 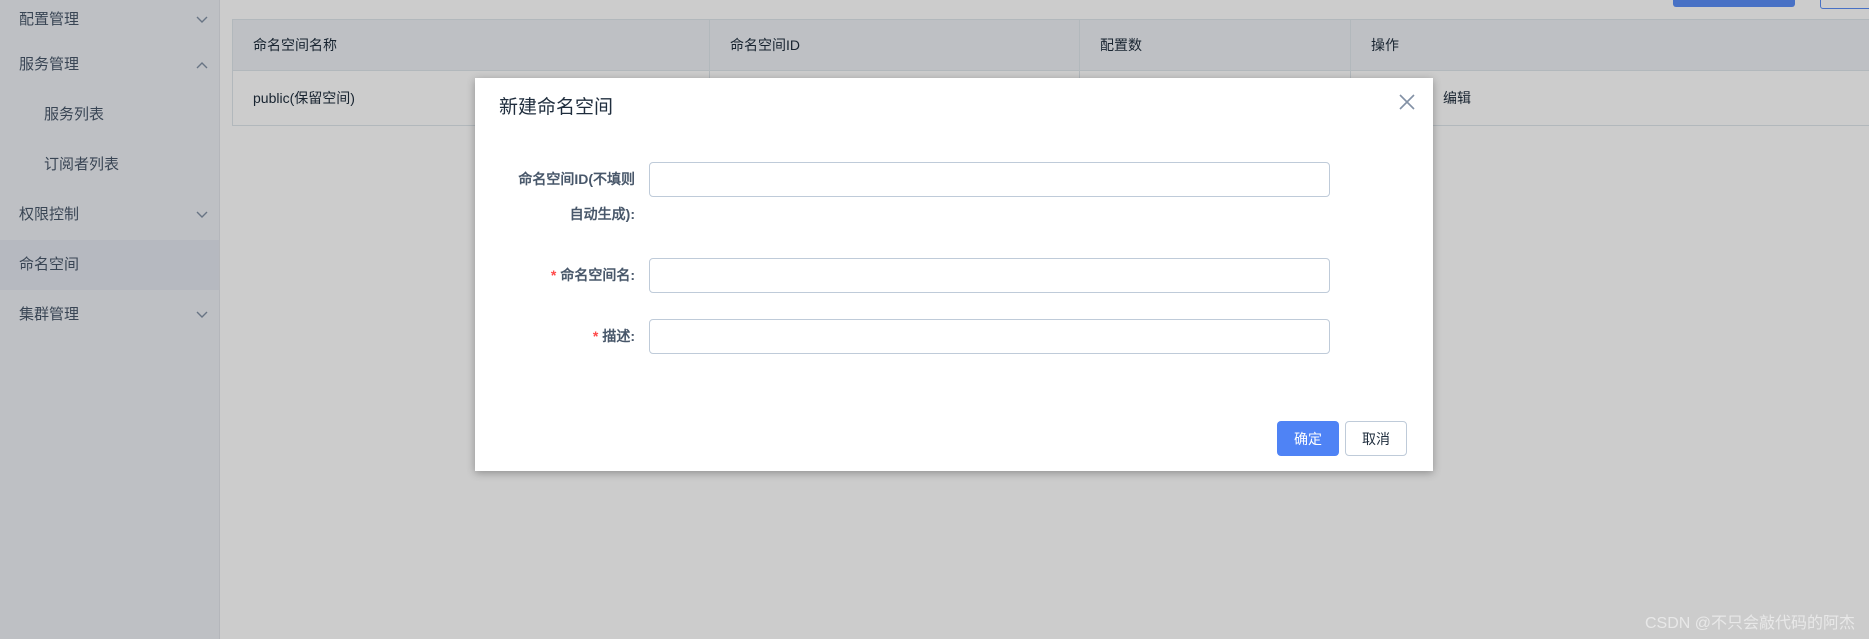 I want to click on description-input, so click(x=989, y=336).